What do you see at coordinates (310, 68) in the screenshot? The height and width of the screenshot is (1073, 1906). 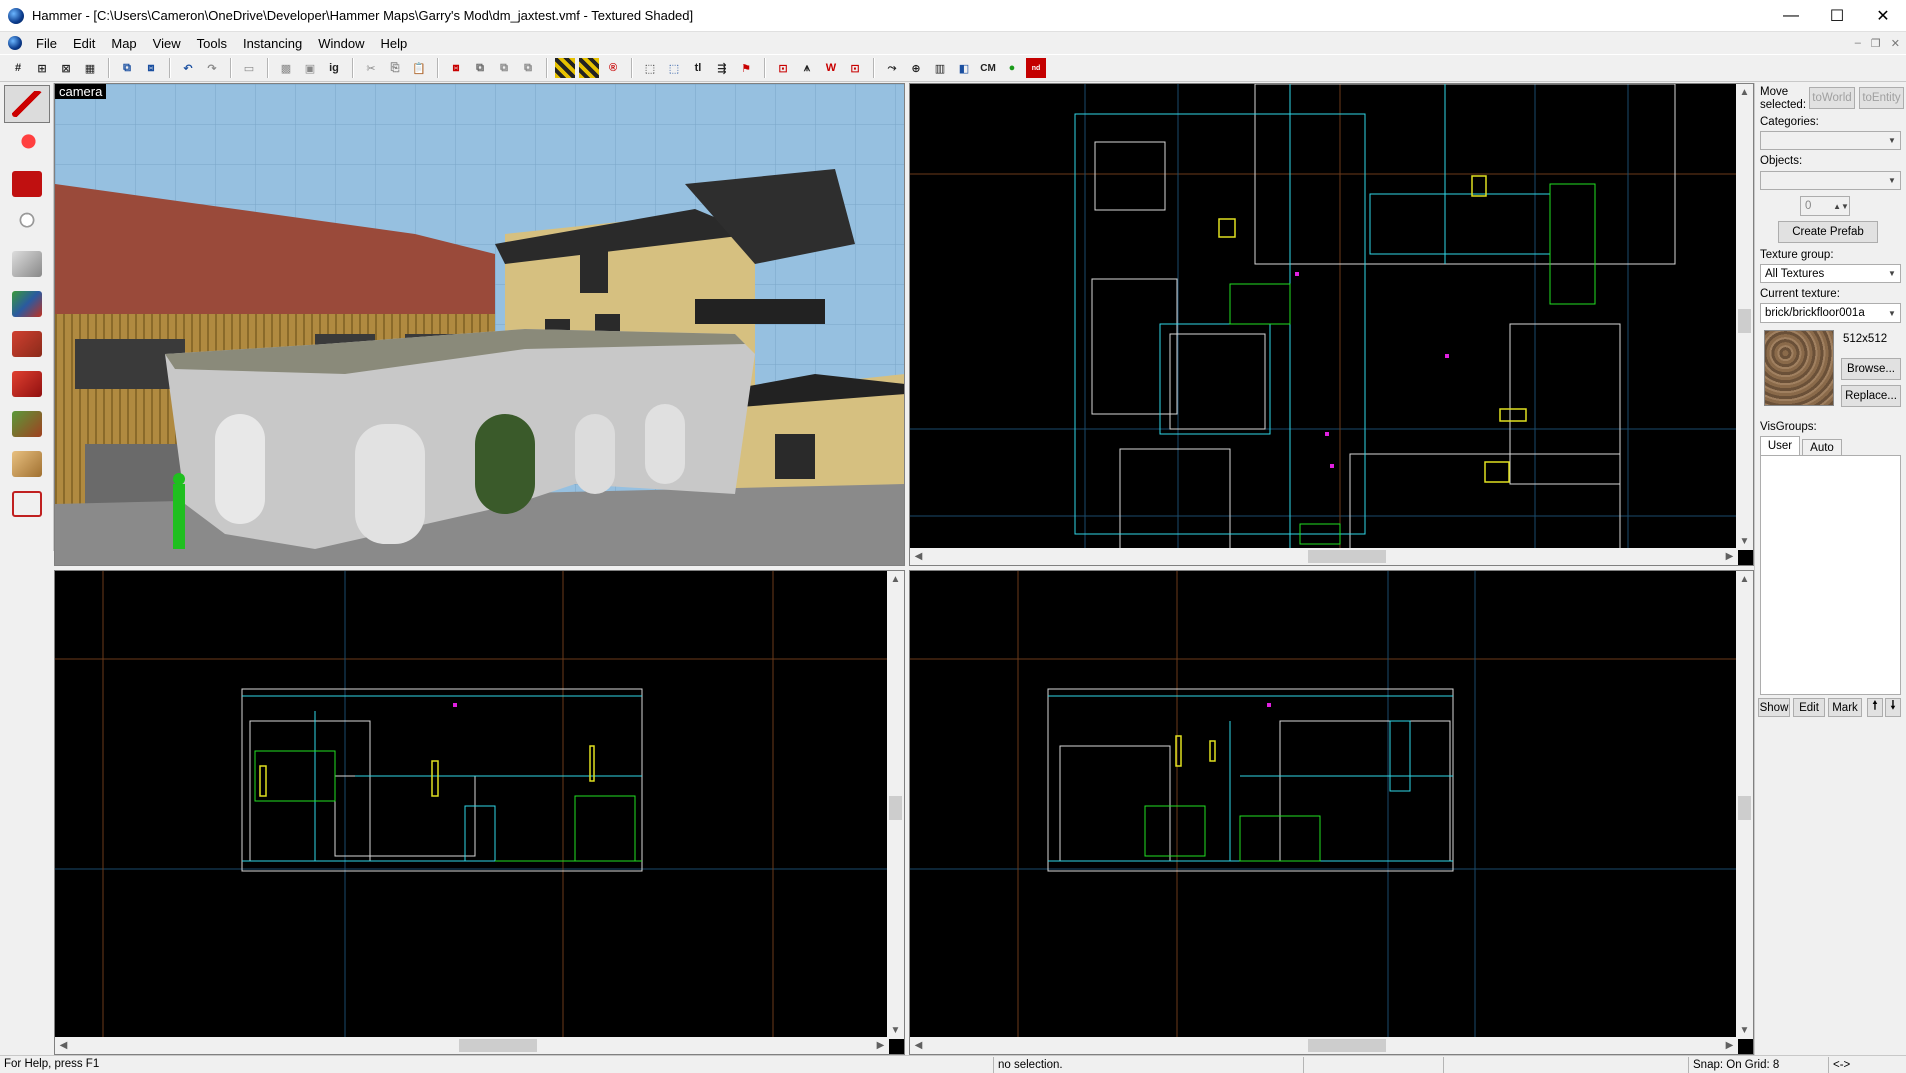 I see `snap-grid-icon: ▣` at bounding box center [310, 68].